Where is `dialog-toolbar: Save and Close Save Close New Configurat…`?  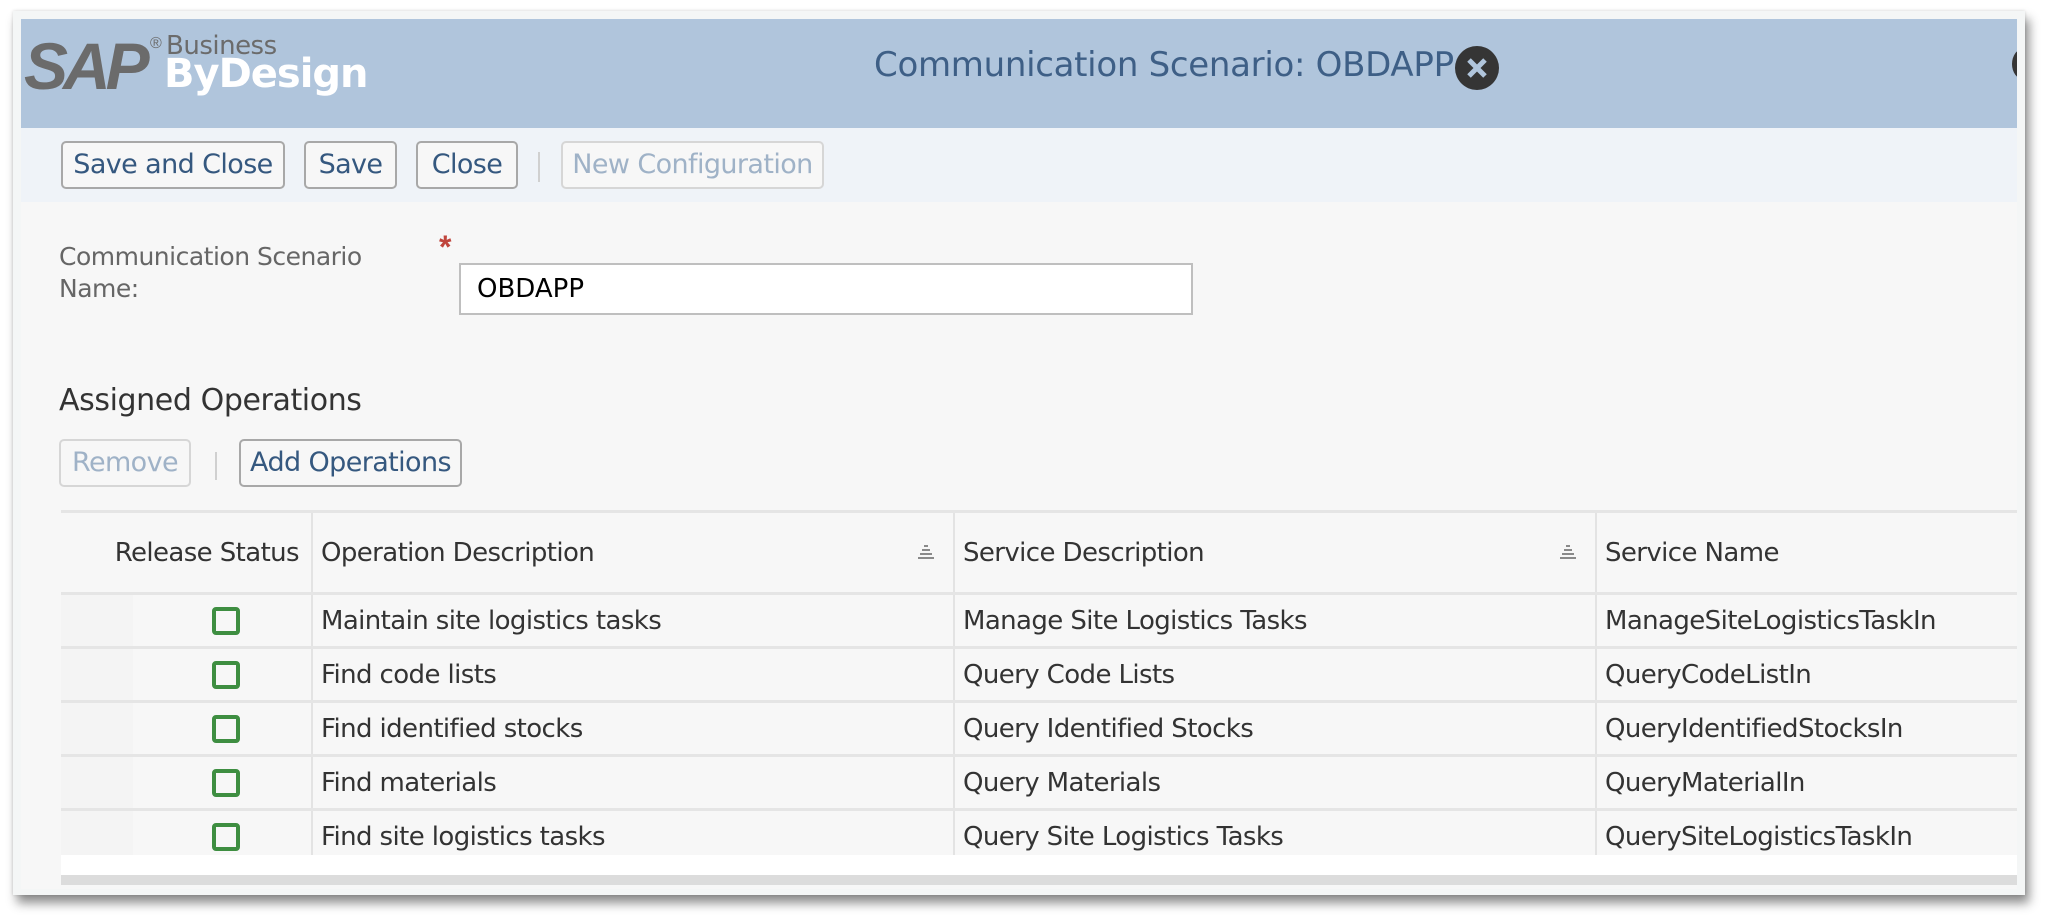 dialog-toolbar: Save and Close Save Close New Configurat… is located at coordinates (1019, 165).